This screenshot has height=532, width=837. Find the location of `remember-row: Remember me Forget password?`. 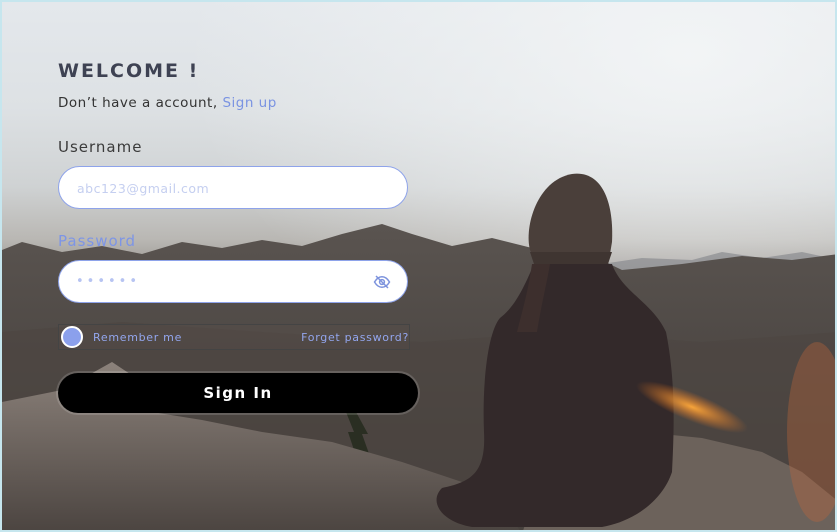

remember-row: Remember me Forget password? is located at coordinates (234, 337).